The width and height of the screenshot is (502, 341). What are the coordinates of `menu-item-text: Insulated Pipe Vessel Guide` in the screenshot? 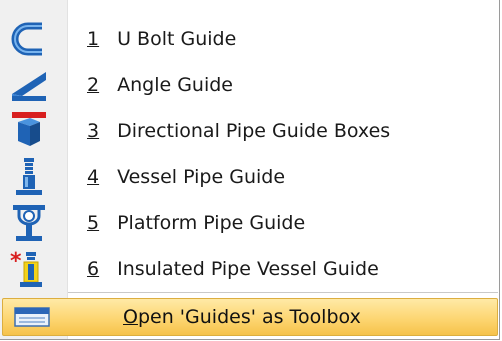 It's located at (248, 269).